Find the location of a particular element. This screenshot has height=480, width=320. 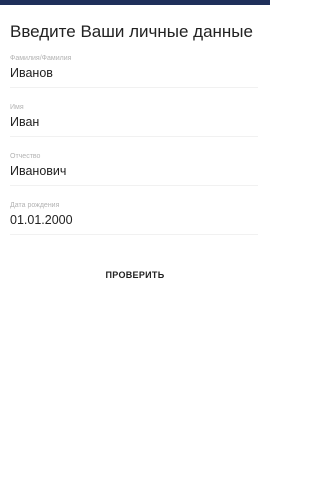

last-name-underline is located at coordinates (134, 87).